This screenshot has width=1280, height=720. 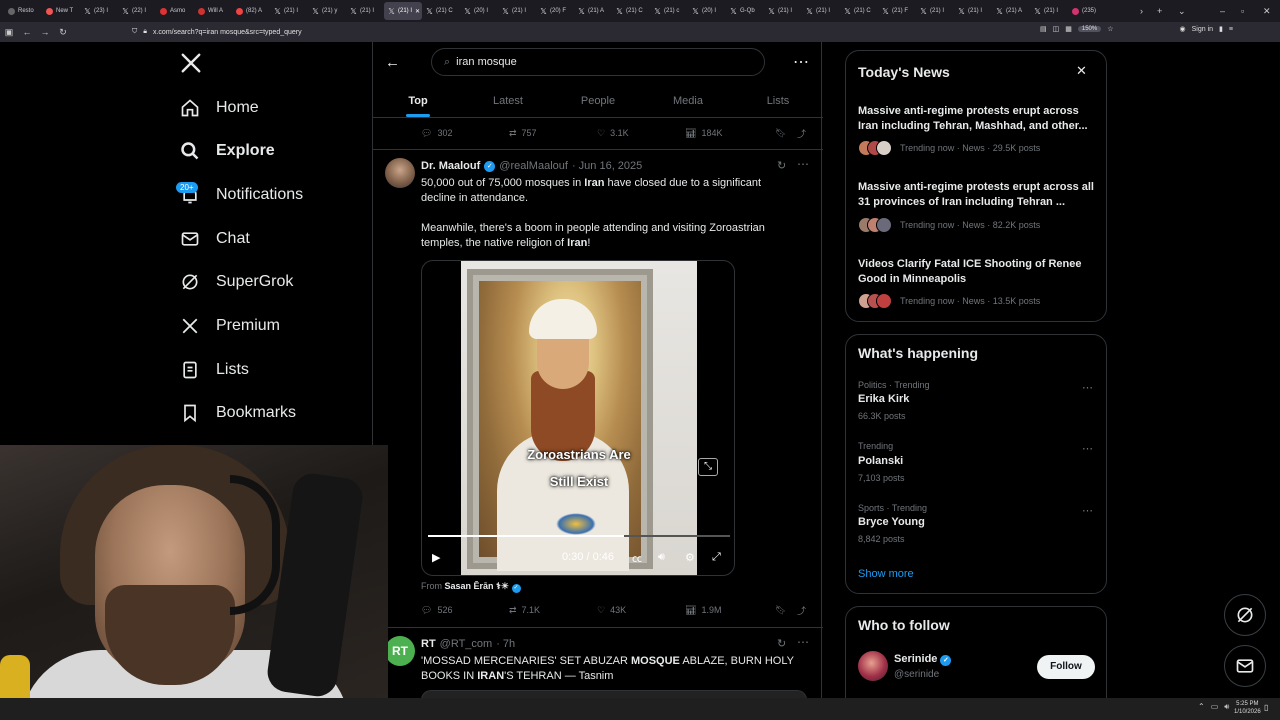 I want to click on picture-in-picture-icon: ◫, so click(x=1056, y=29).